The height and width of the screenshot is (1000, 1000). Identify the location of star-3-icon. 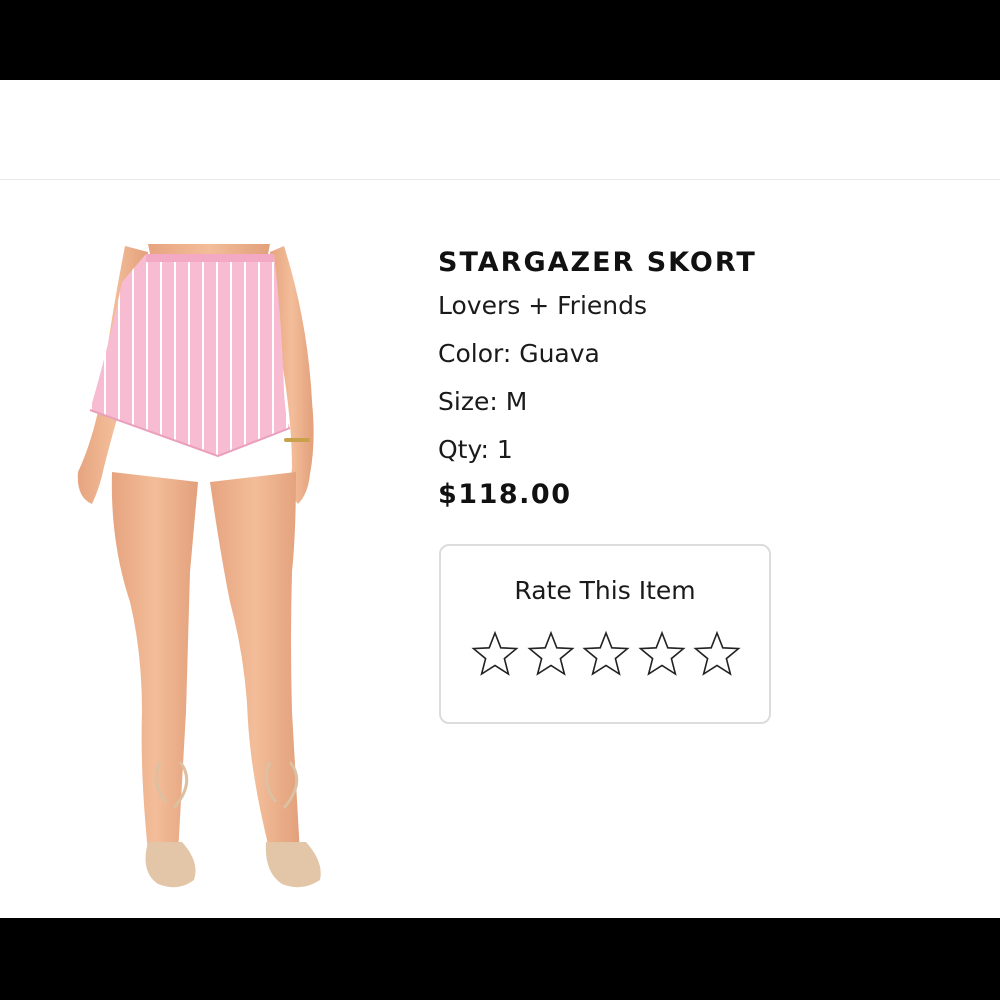
(606, 654).